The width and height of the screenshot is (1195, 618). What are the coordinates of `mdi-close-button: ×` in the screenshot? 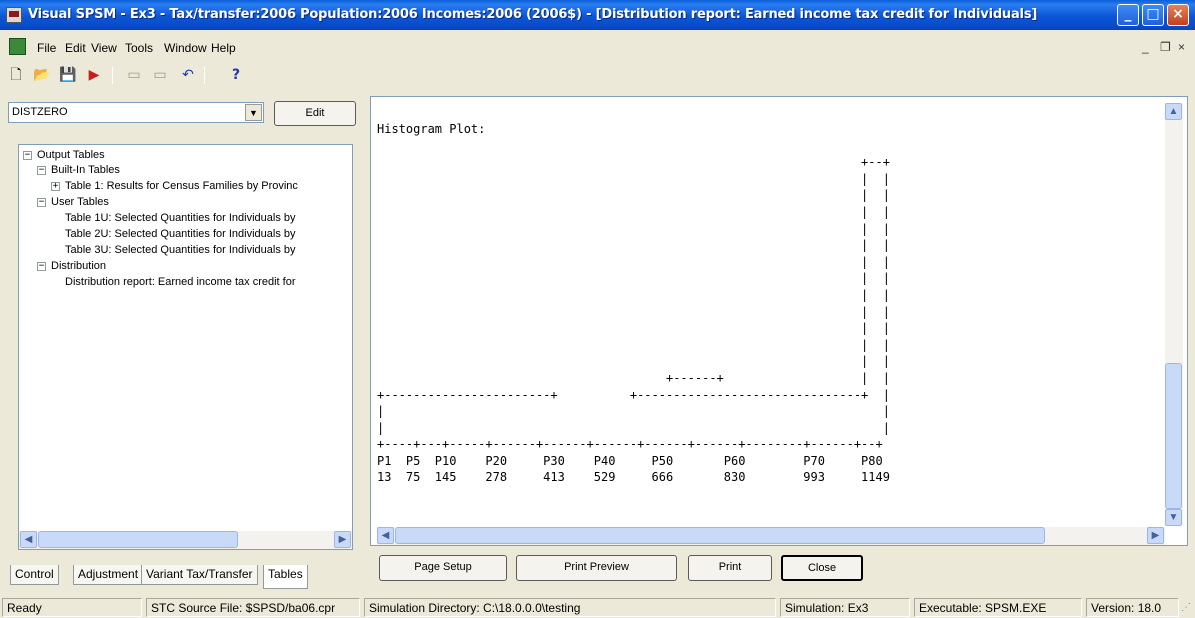 It's located at (1181, 47).